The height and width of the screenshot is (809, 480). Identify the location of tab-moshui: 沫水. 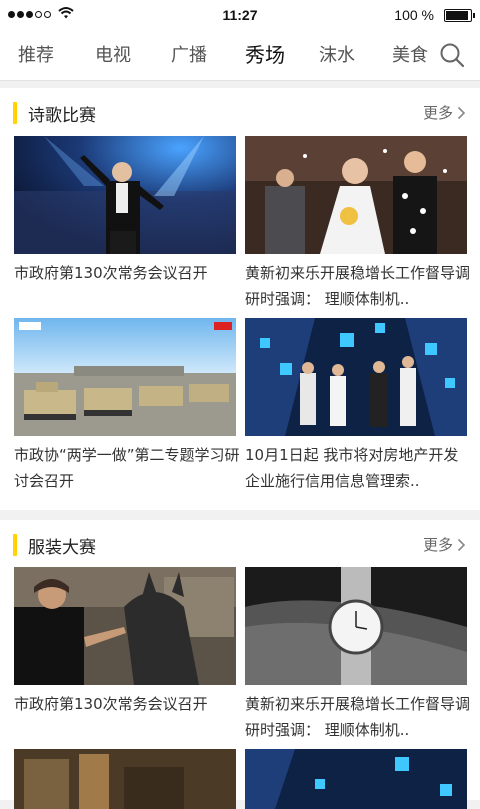
(337, 54).